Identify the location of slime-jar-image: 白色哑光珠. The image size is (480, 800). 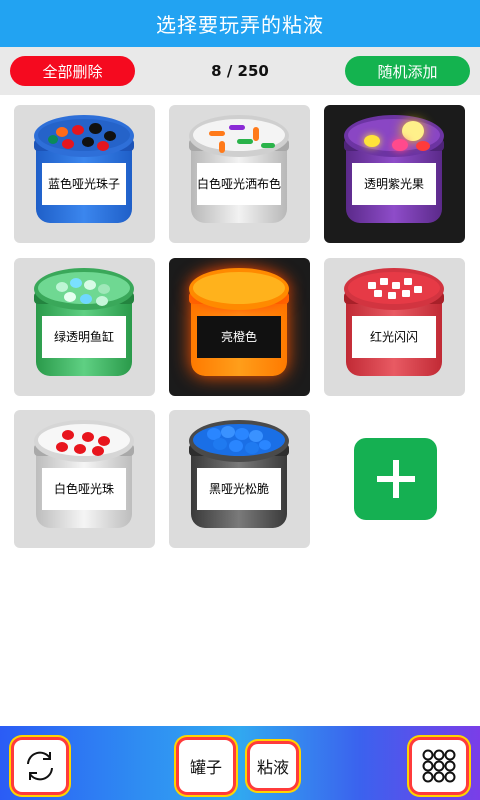
(84, 476).